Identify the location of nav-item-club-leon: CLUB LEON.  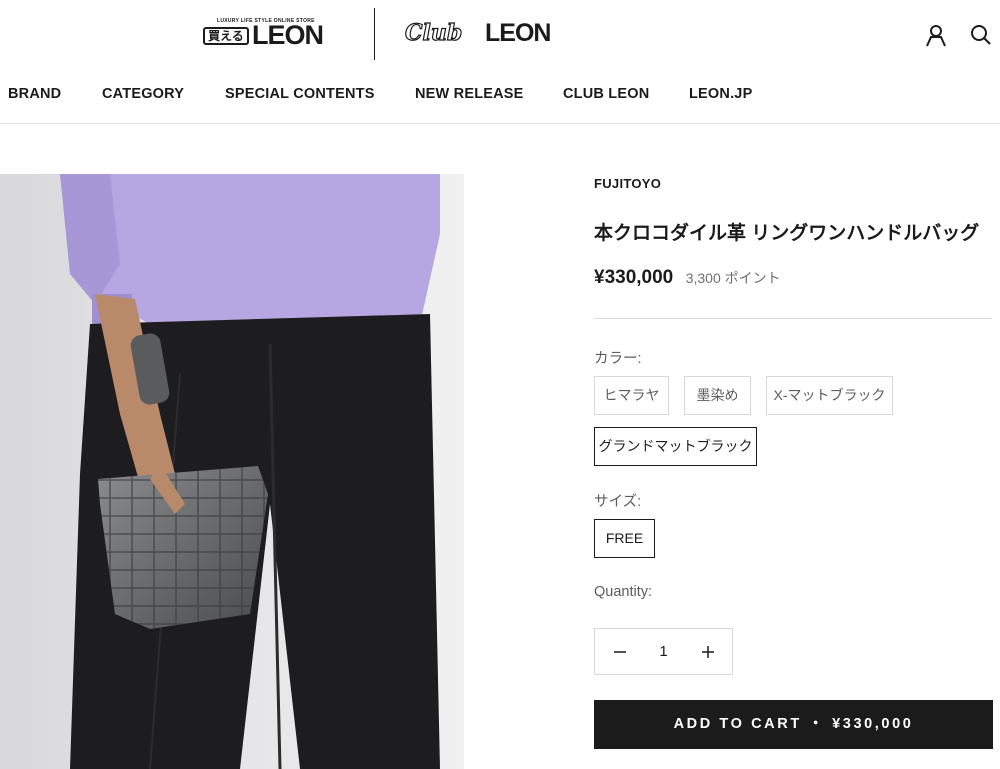
(606, 94).